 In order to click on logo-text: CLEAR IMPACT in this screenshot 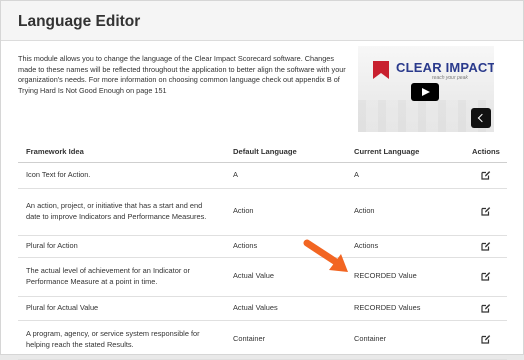, I will do `click(445, 67)`.